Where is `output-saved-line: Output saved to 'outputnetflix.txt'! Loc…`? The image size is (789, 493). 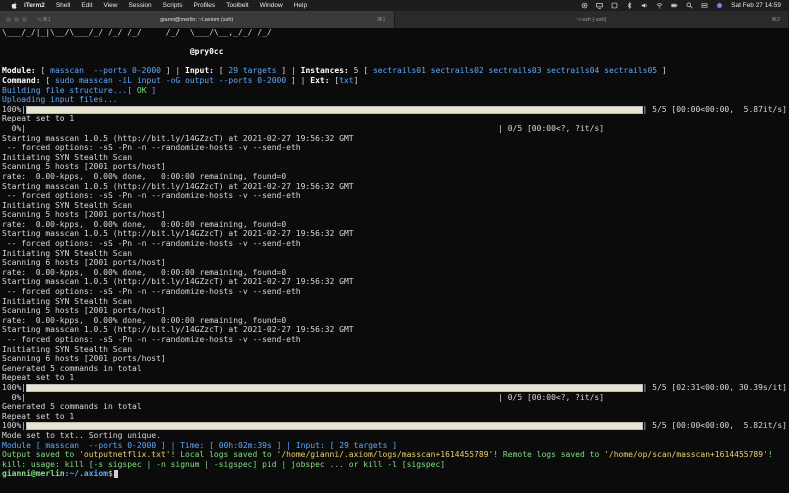
output-saved-line: Output saved to 'outputnetflix.txt'! Loc… is located at coordinates (394, 455).